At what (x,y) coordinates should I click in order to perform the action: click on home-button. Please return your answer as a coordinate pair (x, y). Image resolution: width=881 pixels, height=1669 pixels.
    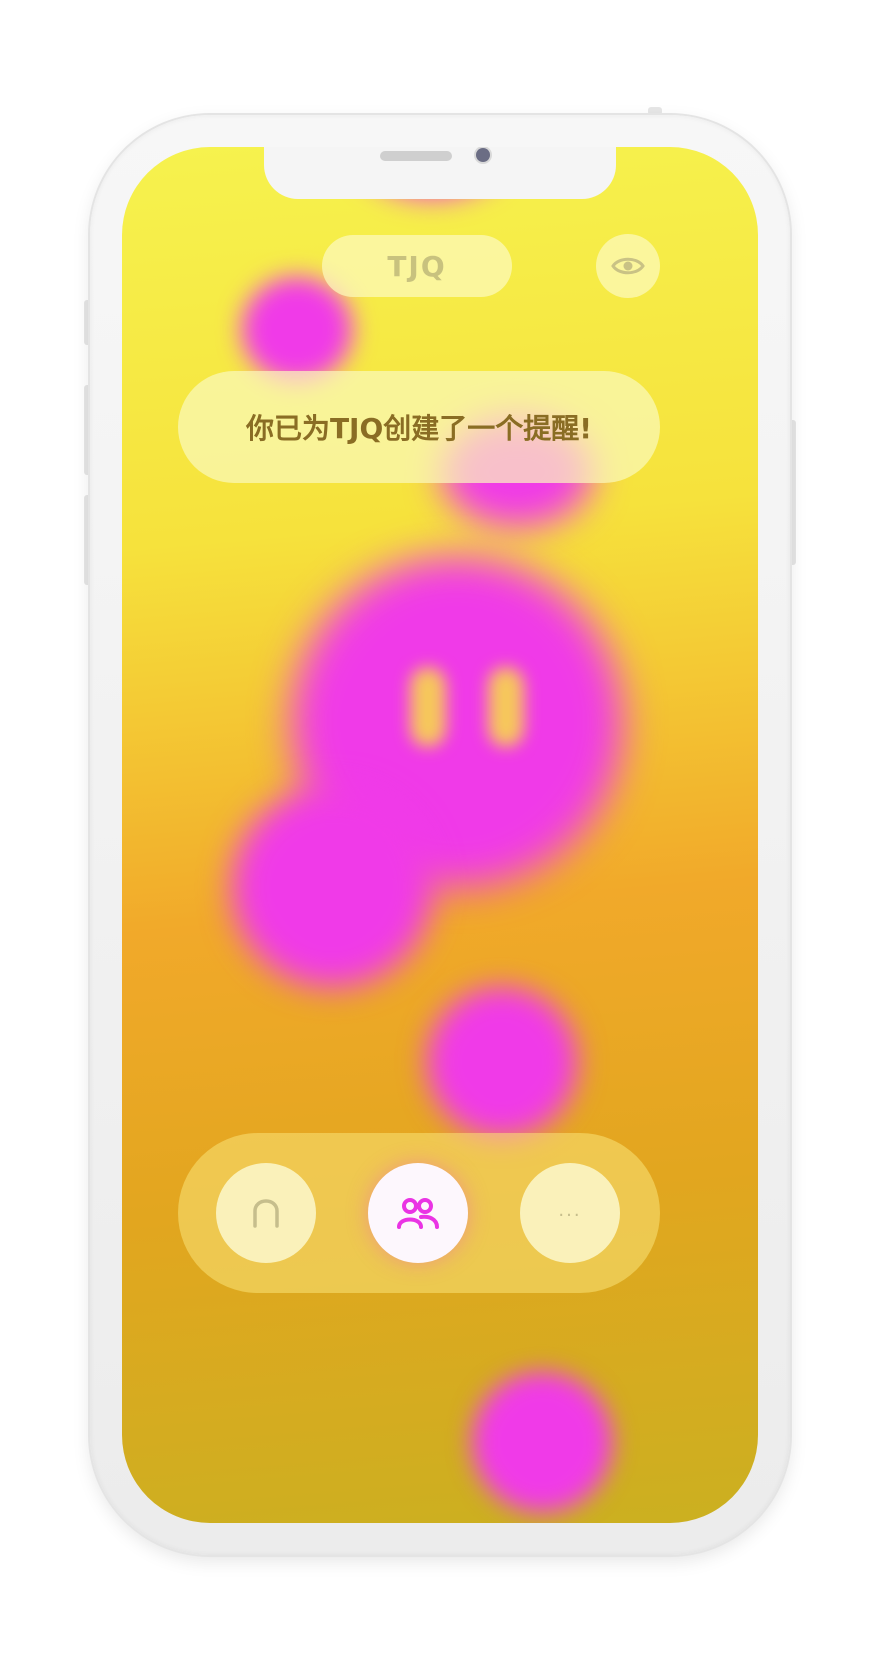
    Looking at the image, I should click on (266, 1213).